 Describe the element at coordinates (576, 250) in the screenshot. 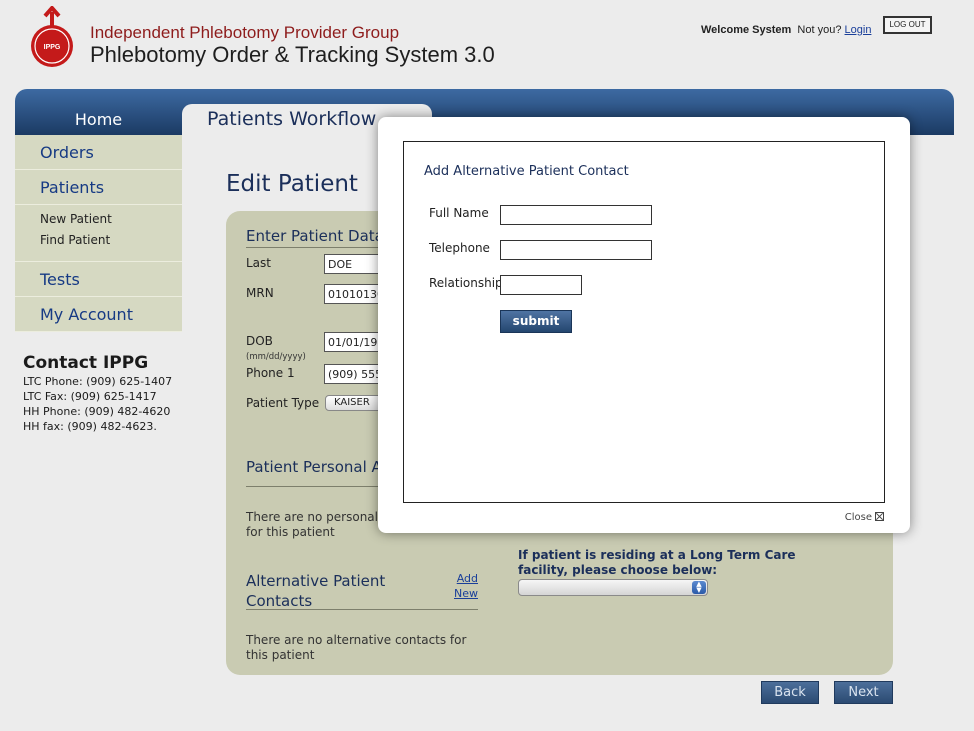

I see `telephone-input` at that location.